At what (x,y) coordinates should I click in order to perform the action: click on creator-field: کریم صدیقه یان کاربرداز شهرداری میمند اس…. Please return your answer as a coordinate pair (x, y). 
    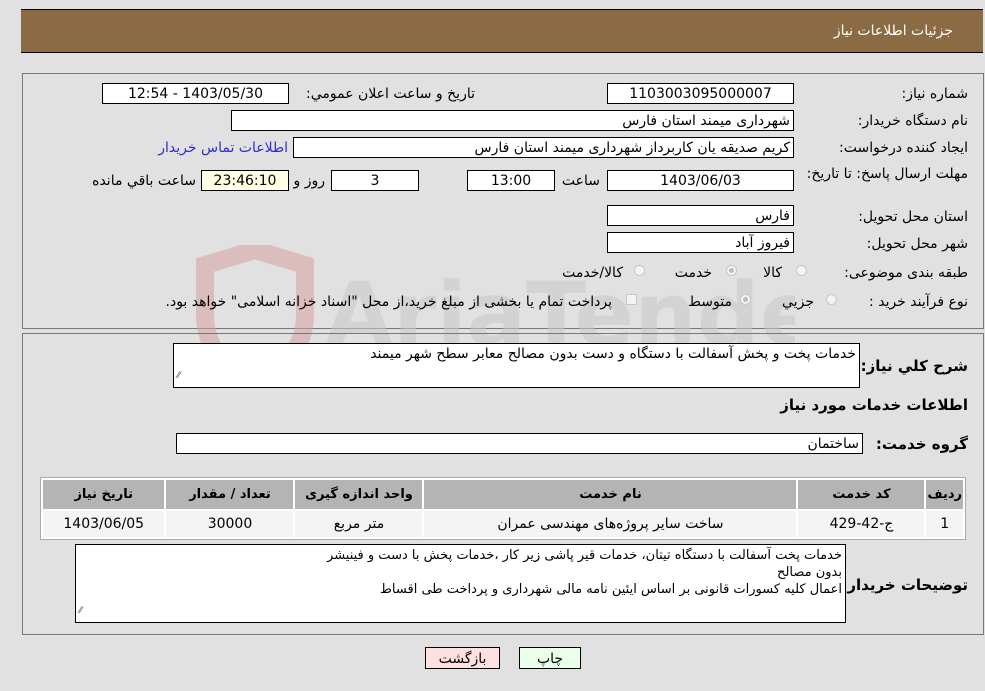
    Looking at the image, I should click on (543, 147).